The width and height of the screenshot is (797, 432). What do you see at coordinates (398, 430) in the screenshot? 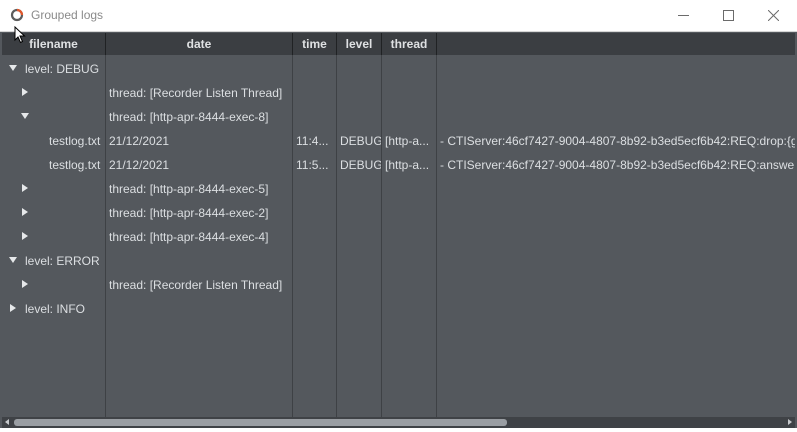
I see `window-bottom-edge` at bounding box center [398, 430].